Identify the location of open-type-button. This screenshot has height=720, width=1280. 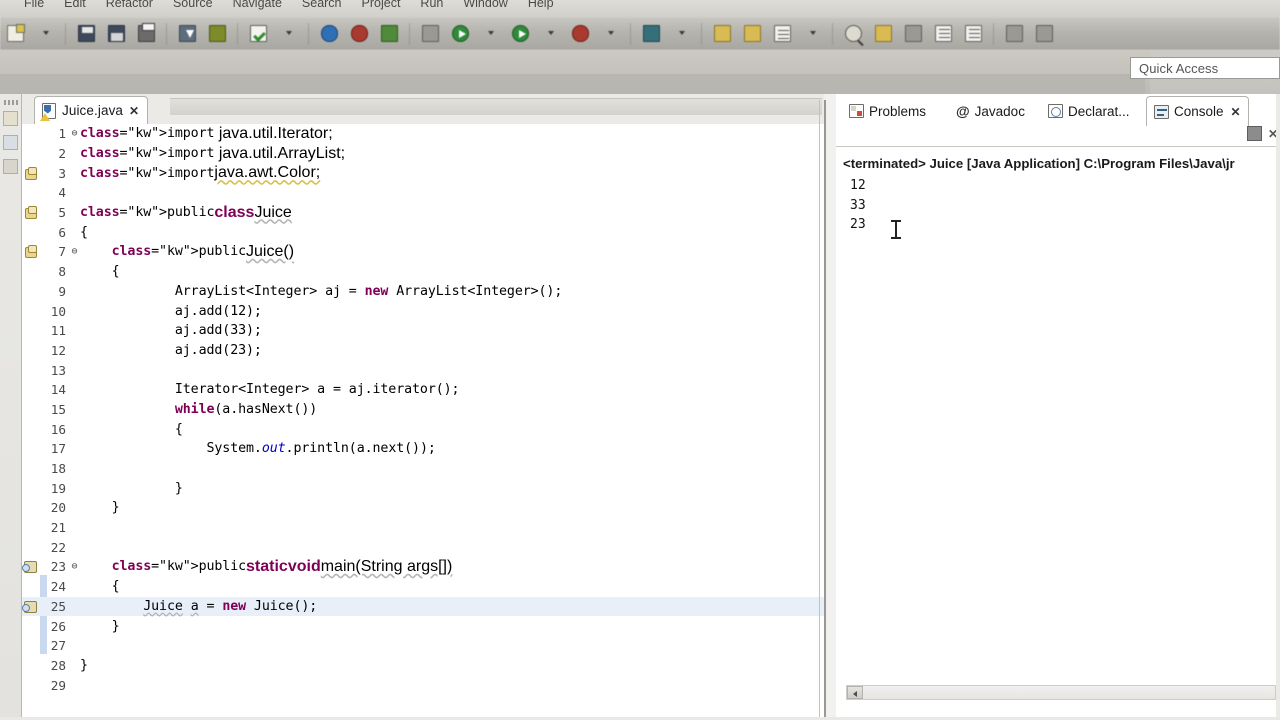
(359, 34).